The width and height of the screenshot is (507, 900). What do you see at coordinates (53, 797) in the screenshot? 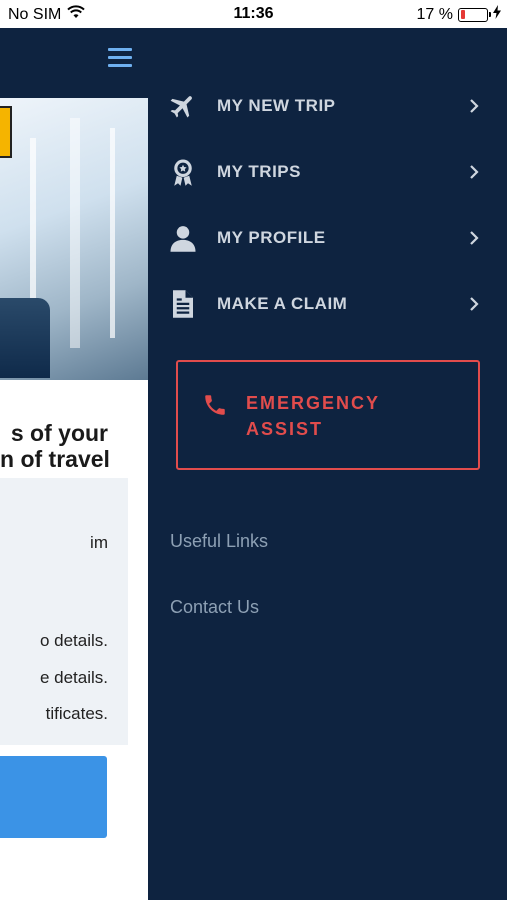
I see `primary-action-button` at bounding box center [53, 797].